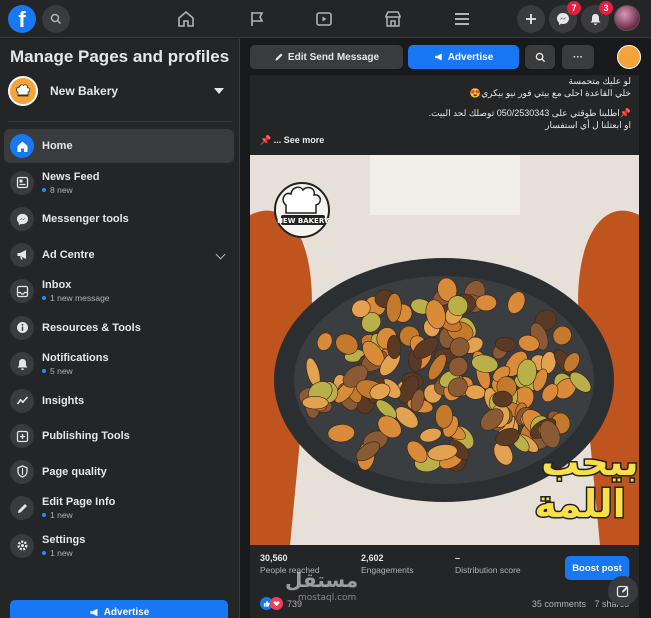 The height and width of the screenshot is (618, 651). Describe the element at coordinates (22, 291) in the screenshot. I see `inbox-icon` at that location.